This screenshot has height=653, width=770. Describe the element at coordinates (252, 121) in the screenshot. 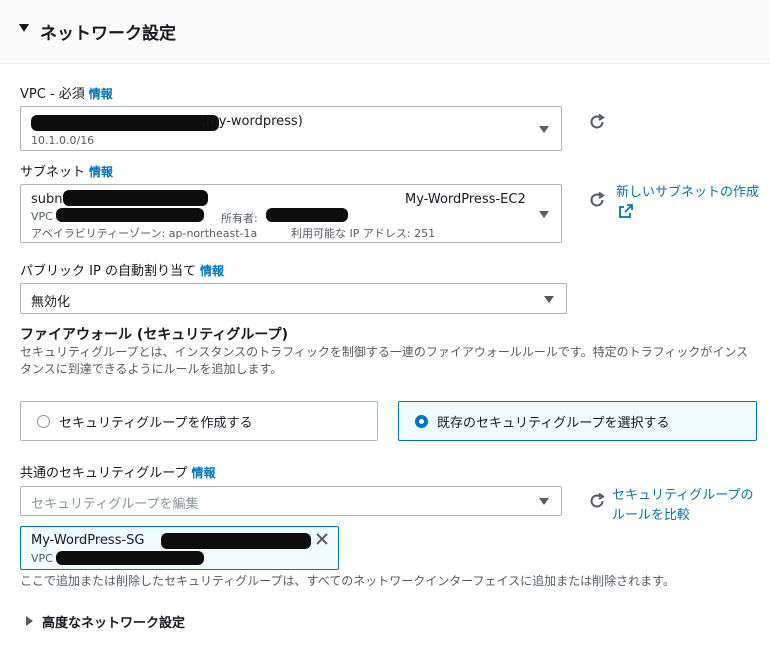

I see `vpc-name: (my-wordpress)` at that location.